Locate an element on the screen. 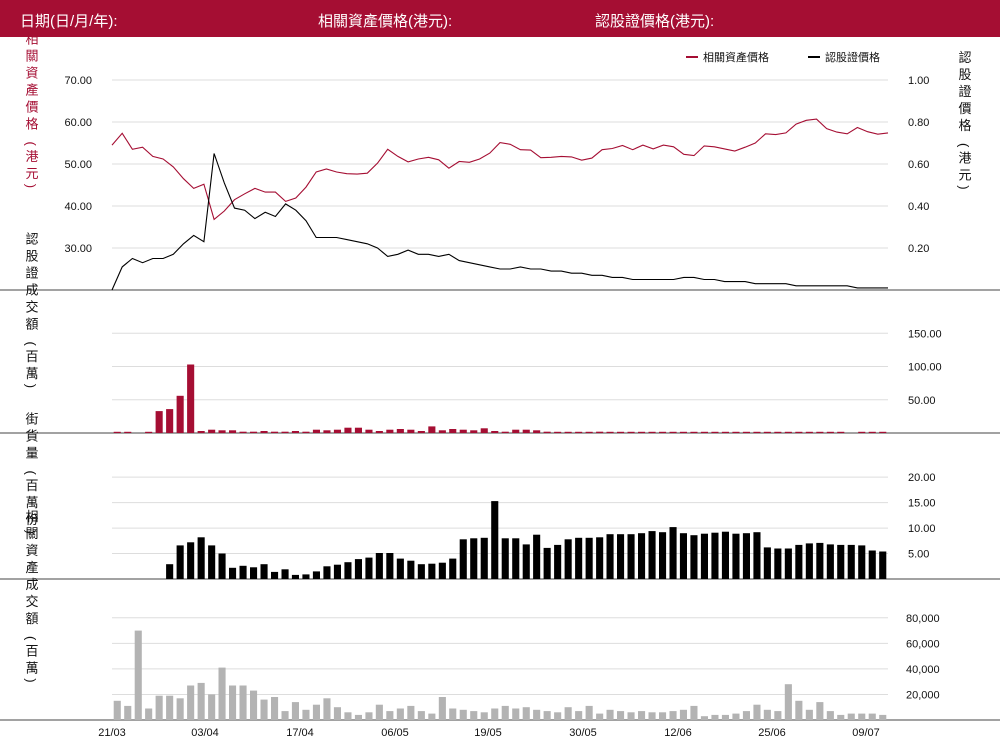  warrant-turnover-axis-title: 認股證成交額 (百萬) is located at coordinates (31, 311).